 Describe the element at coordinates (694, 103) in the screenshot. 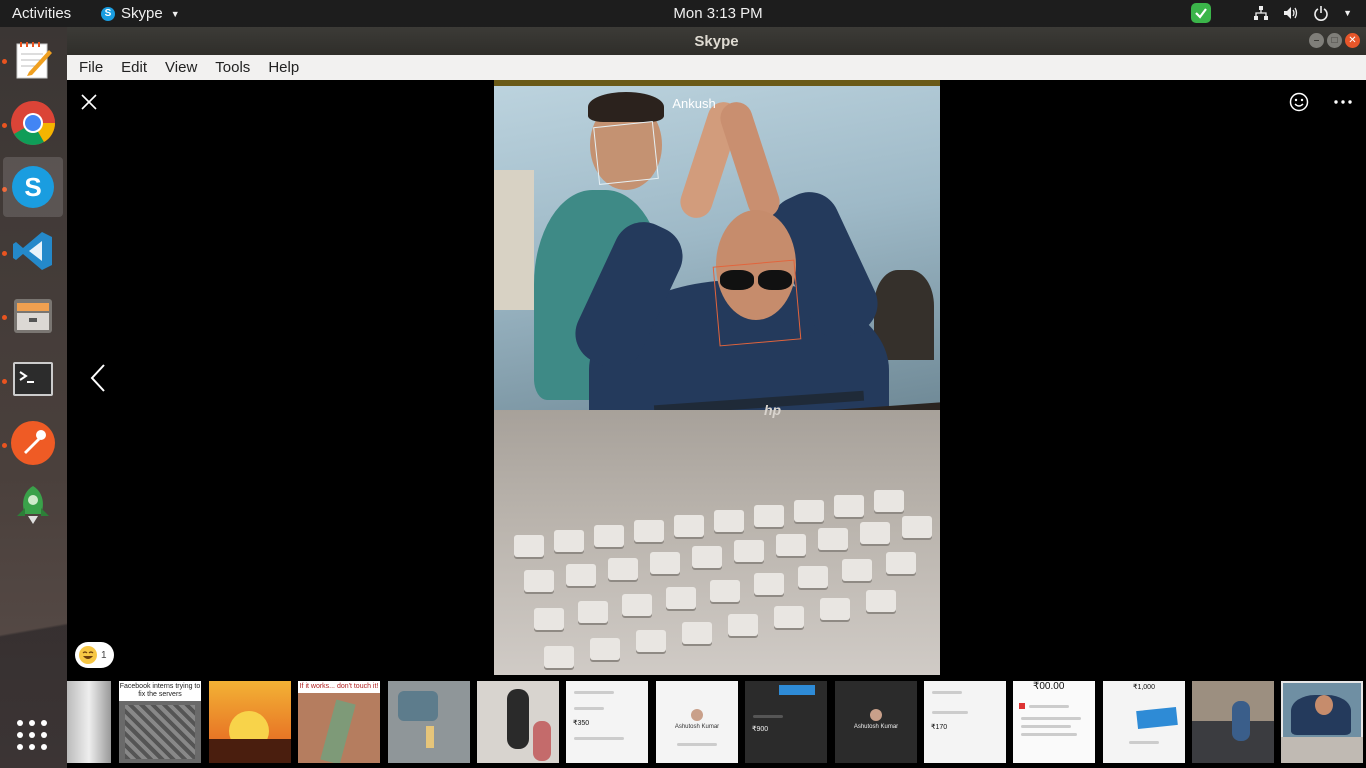

I see `sender-name: Ankush` at that location.